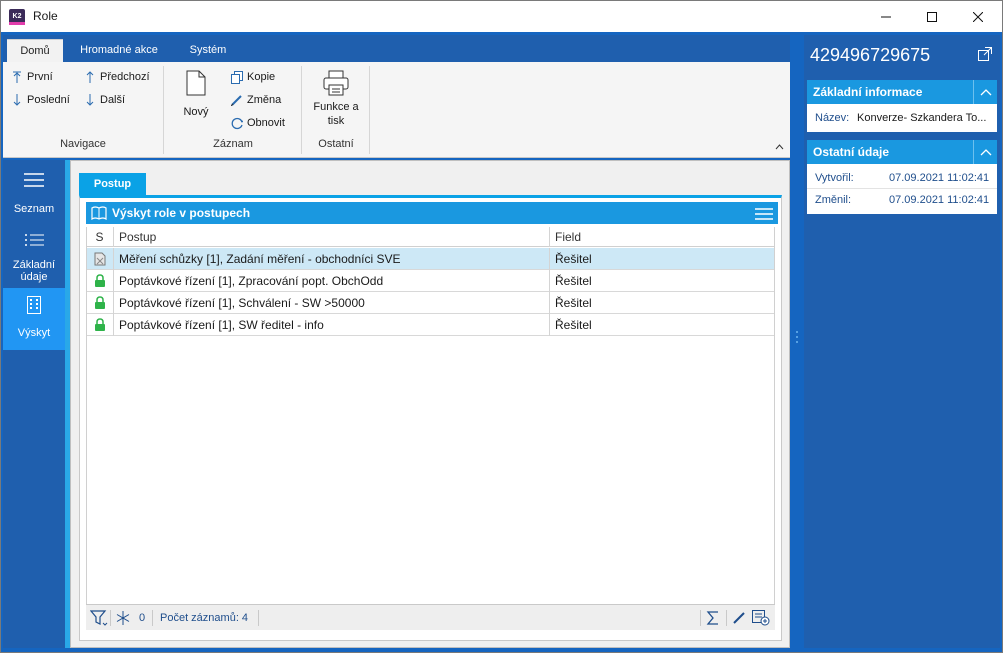  What do you see at coordinates (34, 256) in the screenshot?
I see `nav-item-zakladni-udaje: Základní údaje` at bounding box center [34, 256].